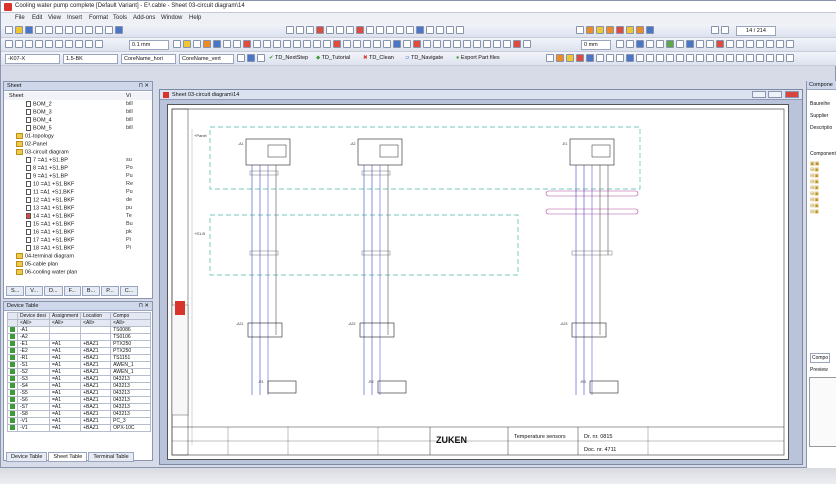  What do you see at coordinates (690, 44) in the screenshot?
I see `table-icon` at bounding box center [690, 44].